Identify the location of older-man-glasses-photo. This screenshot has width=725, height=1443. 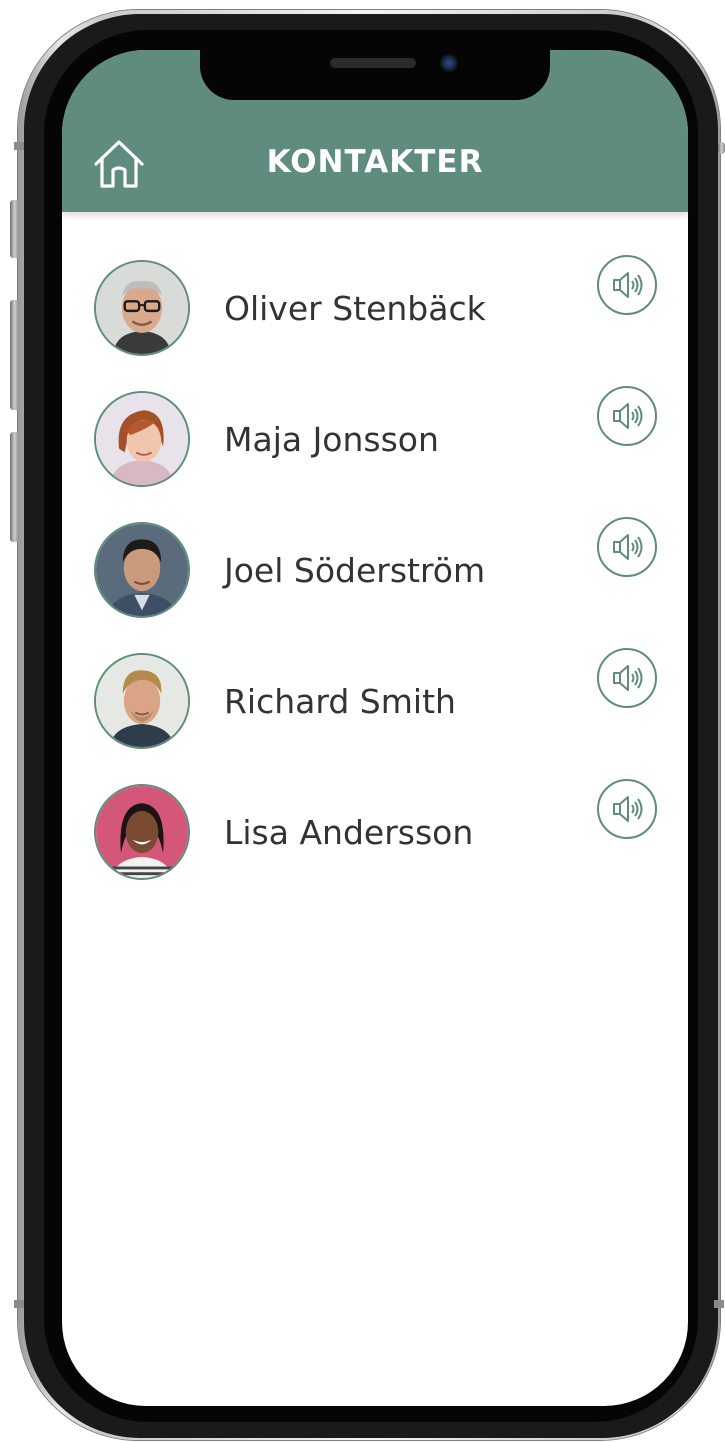
(142, 308).